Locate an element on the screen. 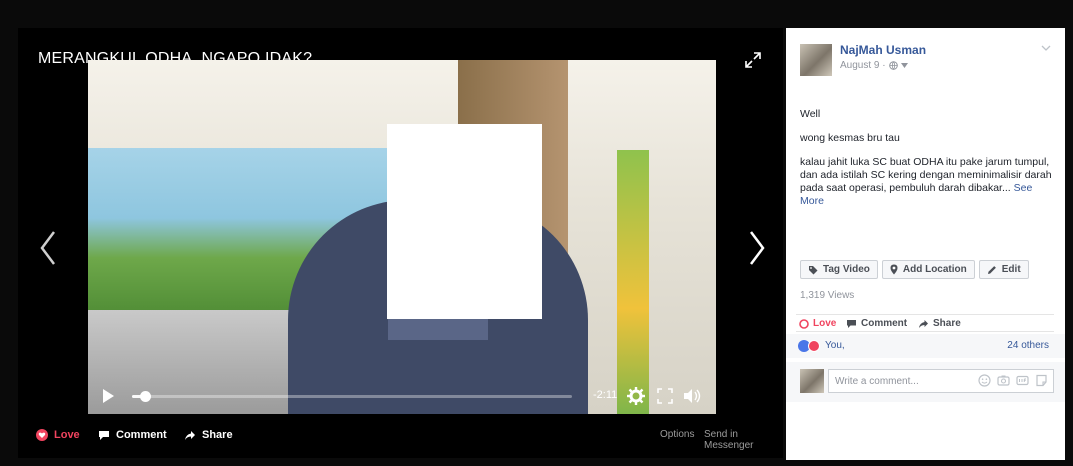  emoji-icon is located at coordinates (984, 380).